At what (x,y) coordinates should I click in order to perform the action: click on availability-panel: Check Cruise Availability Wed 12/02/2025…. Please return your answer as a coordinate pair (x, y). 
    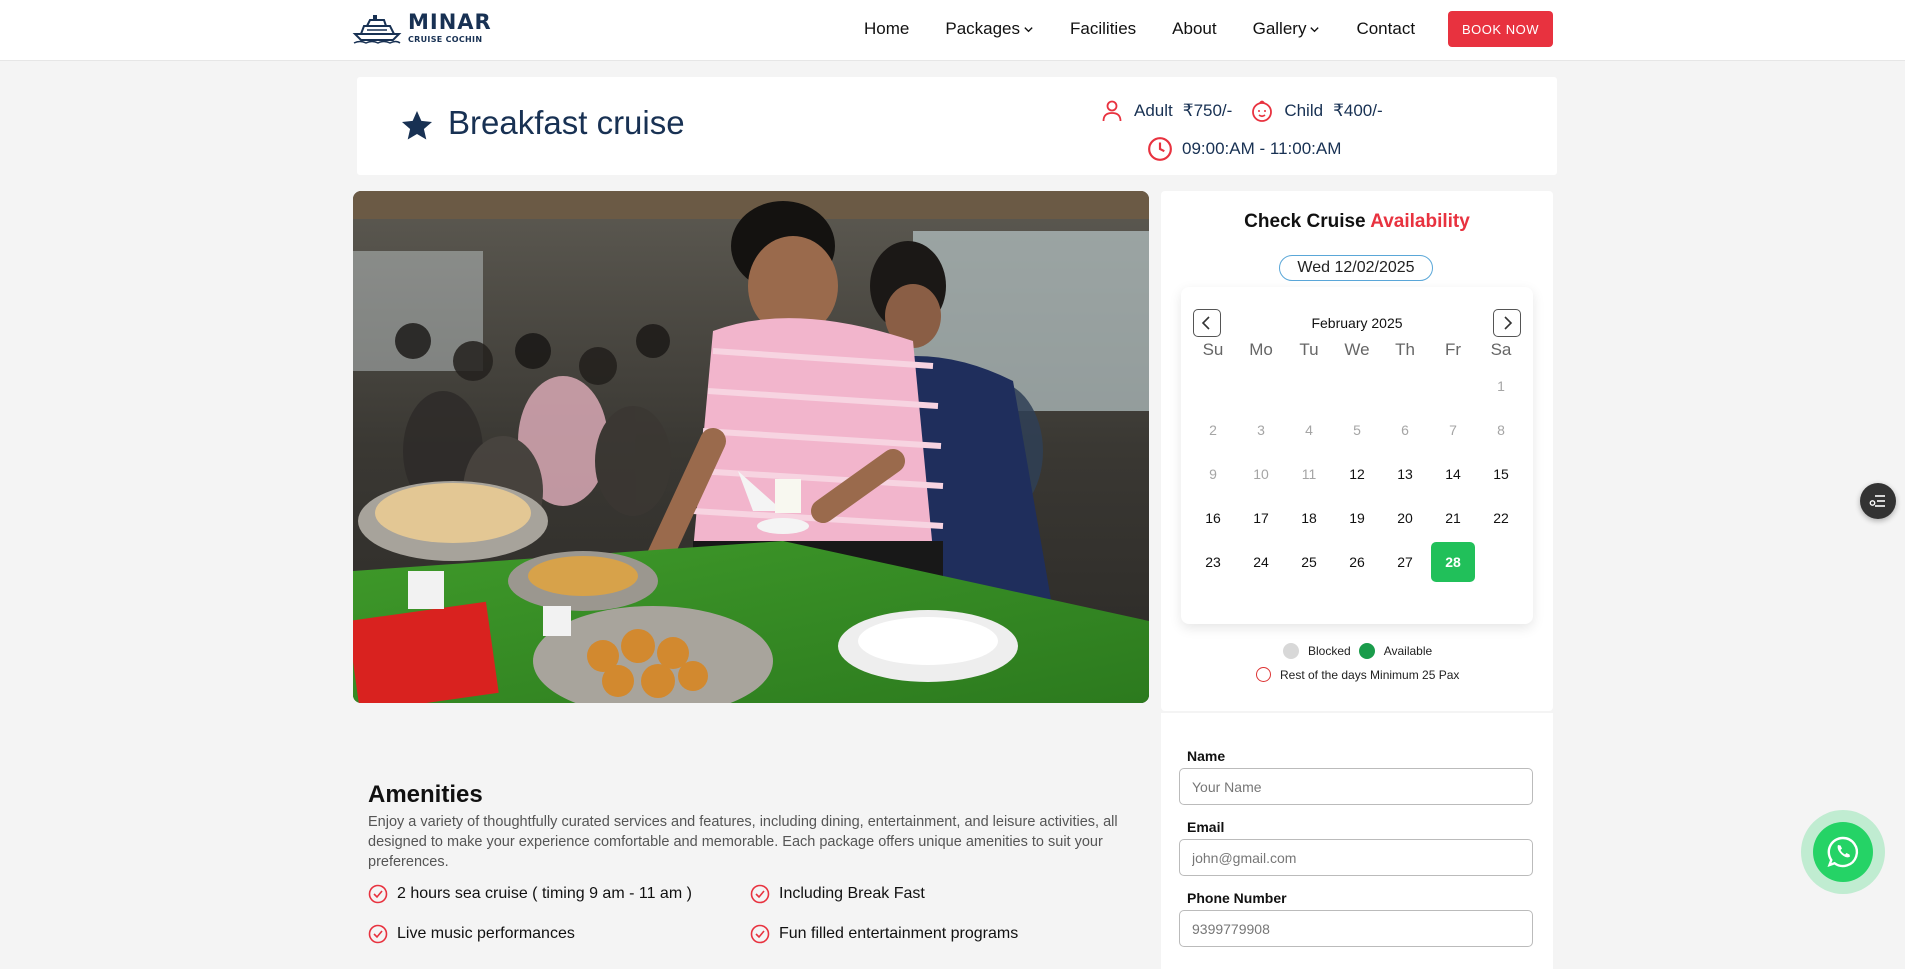
    Looking at the image, I should click on (1357, 451).